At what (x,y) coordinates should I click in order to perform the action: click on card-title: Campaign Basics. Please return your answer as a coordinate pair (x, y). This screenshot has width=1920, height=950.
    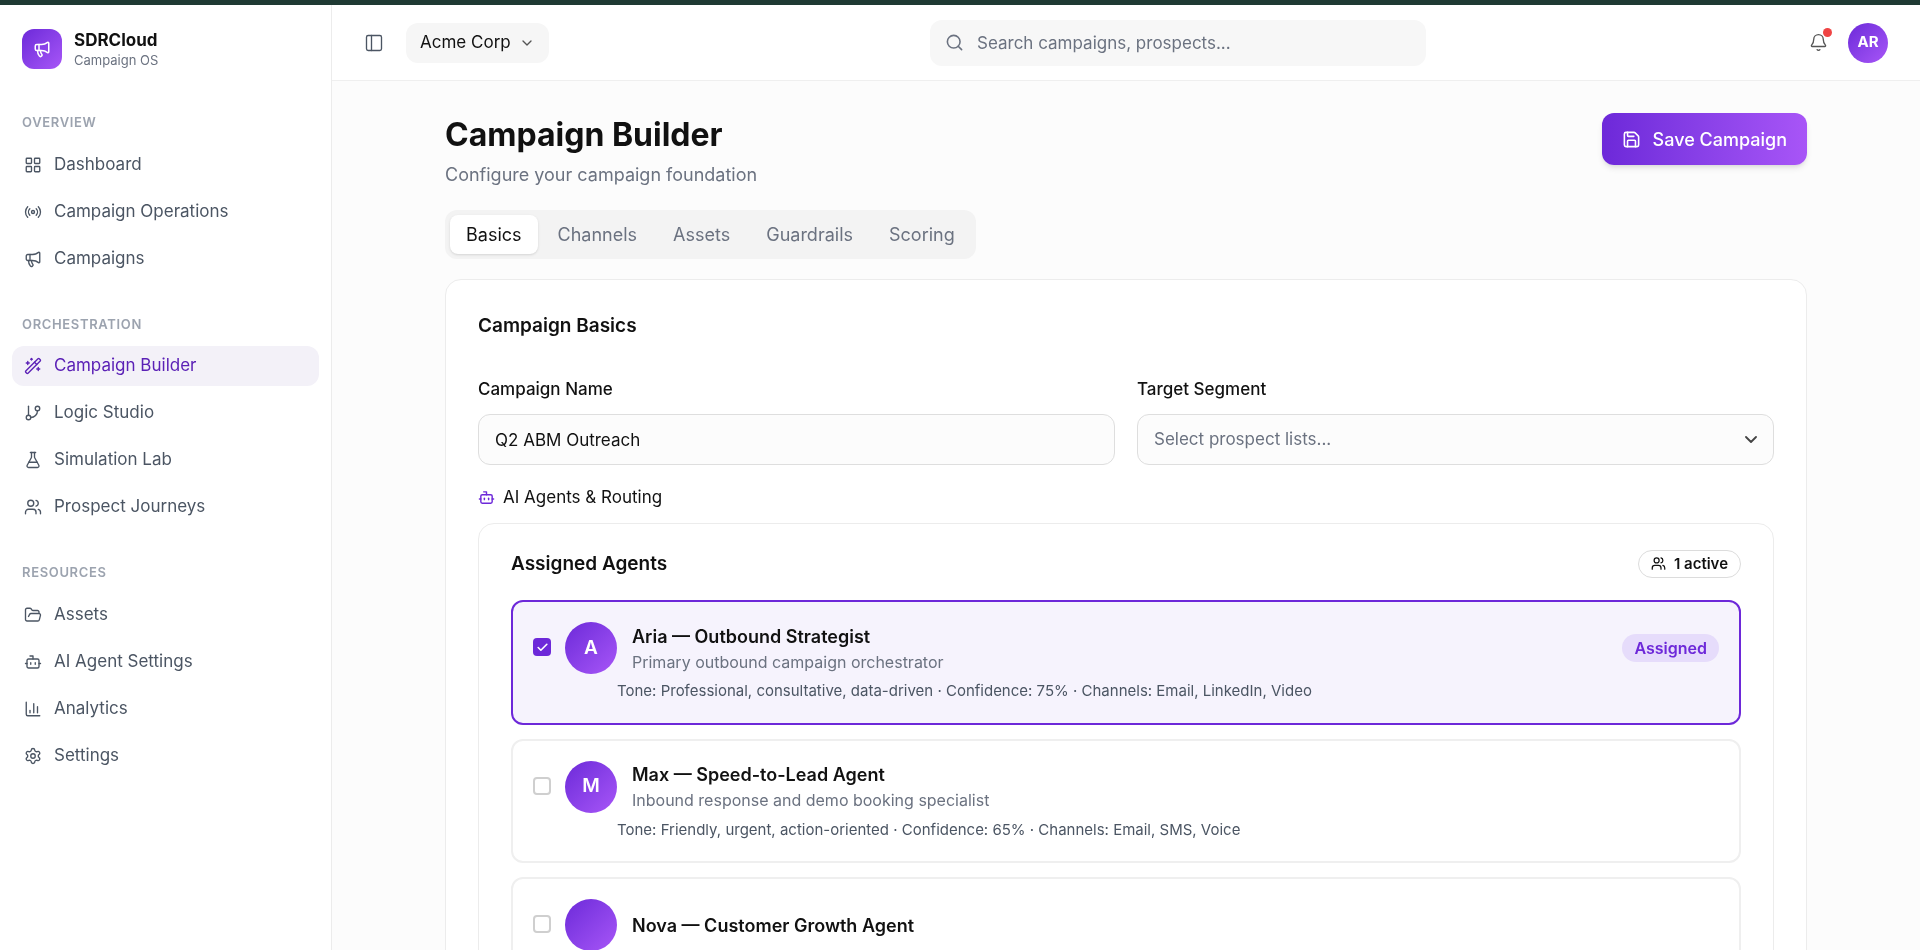
    Looking at the image, I should click on (558, 326).